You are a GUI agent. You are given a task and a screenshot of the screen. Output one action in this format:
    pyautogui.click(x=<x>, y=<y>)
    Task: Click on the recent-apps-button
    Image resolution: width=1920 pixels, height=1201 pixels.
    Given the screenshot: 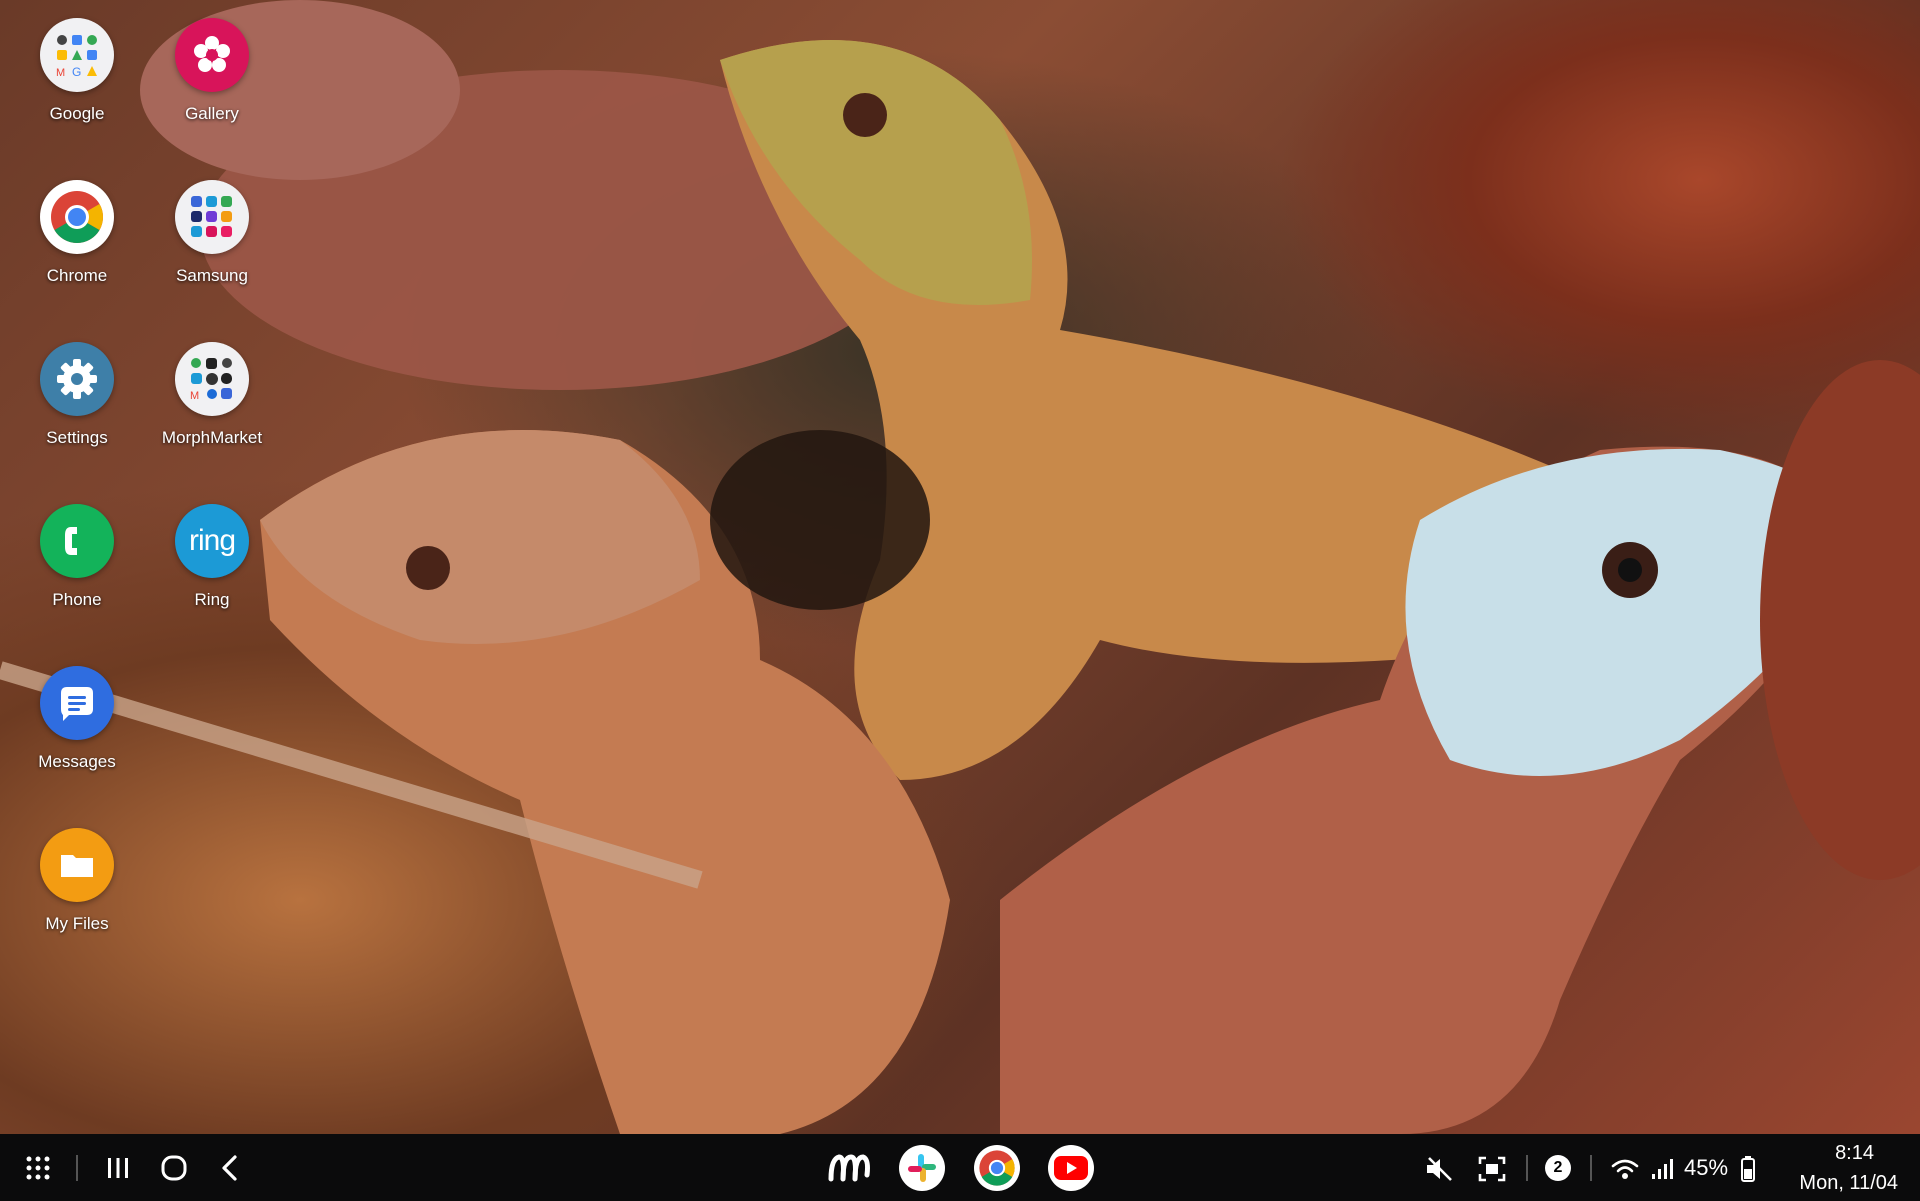 What is the action you would take?
    pyautogui.click(x=118, y=1168)
    